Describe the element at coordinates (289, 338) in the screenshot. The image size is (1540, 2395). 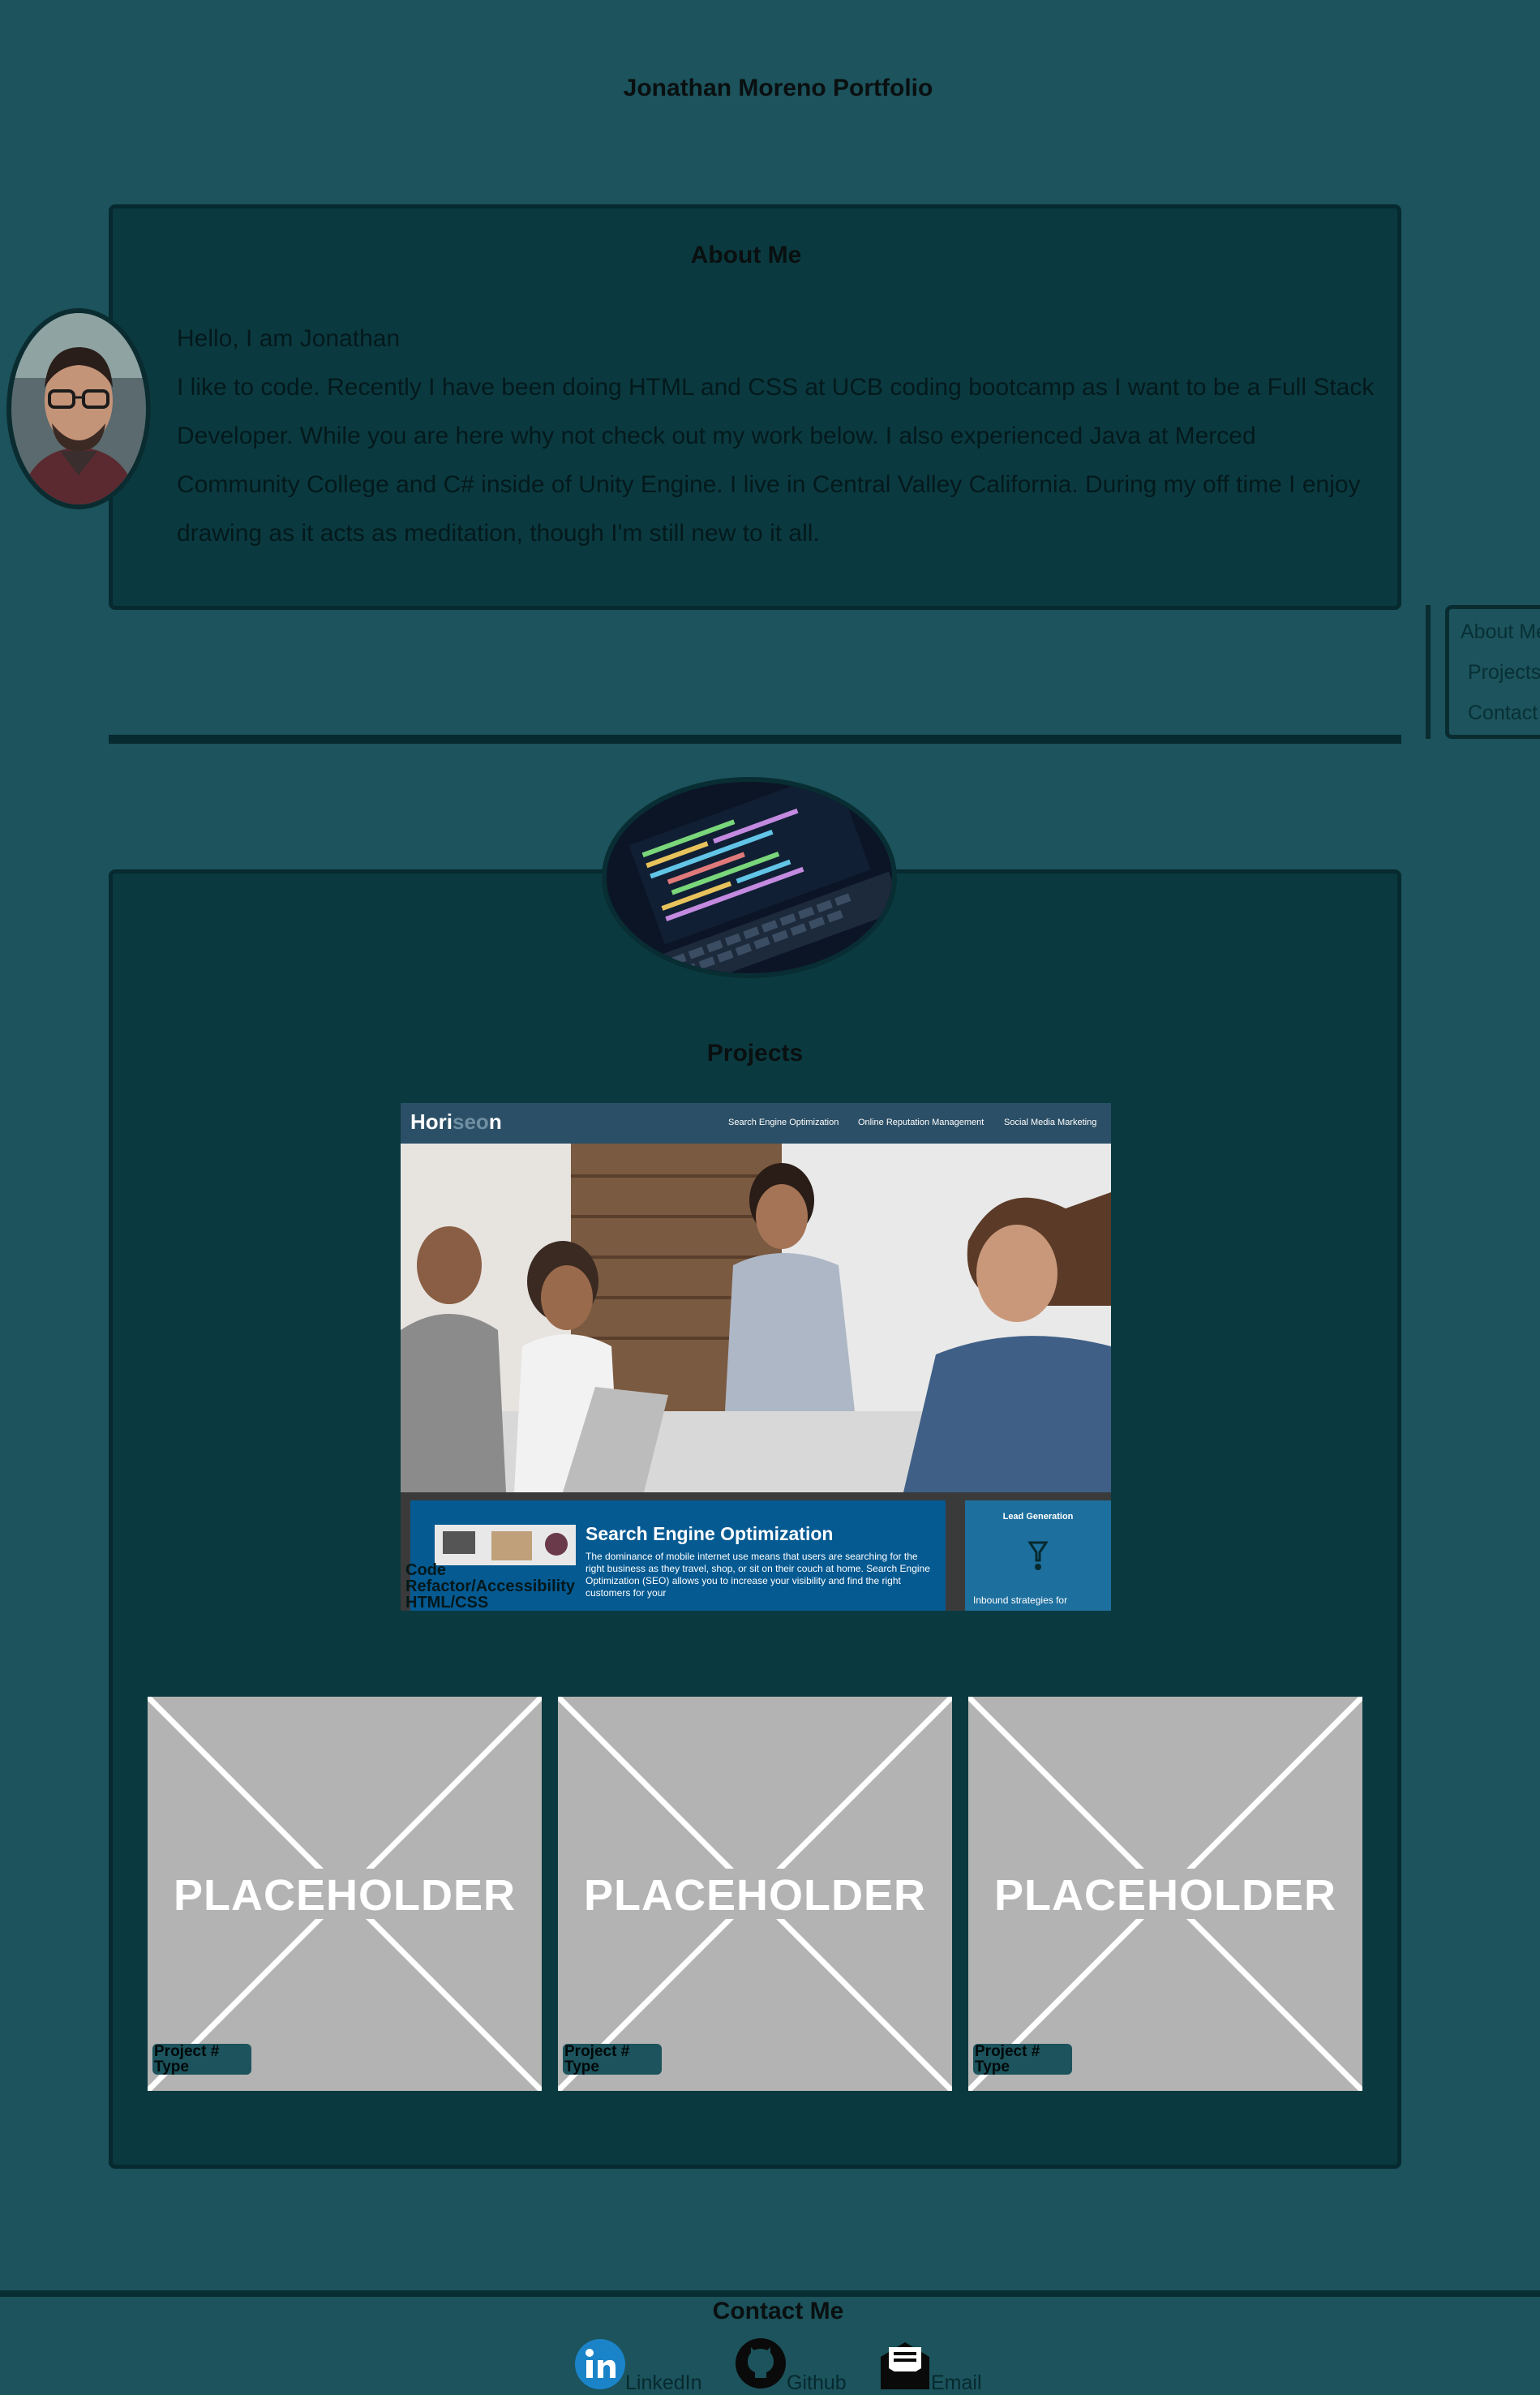
I see `about-greeting: Hello, I am Jonathan` at that location.